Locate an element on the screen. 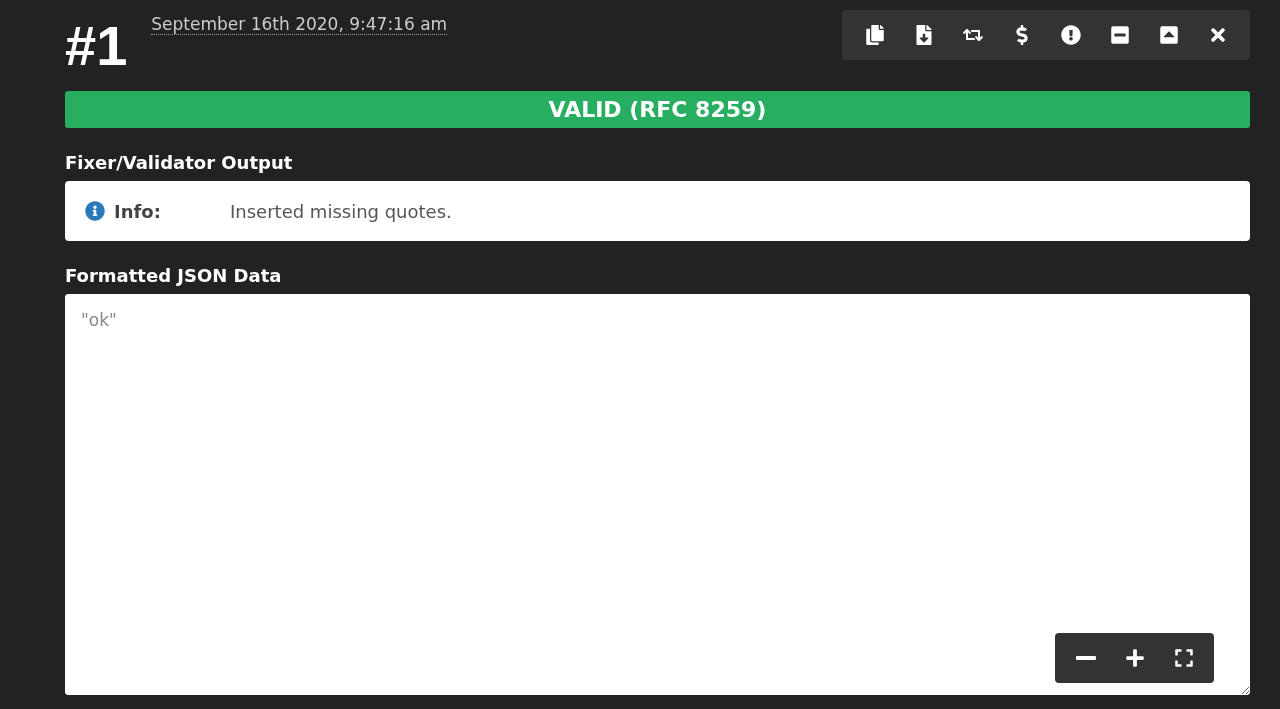 Image resolution: width=1280 pixels, height=709 pixels. section-heading: Fixer/Validator Output is located at coordinates (179, 162).